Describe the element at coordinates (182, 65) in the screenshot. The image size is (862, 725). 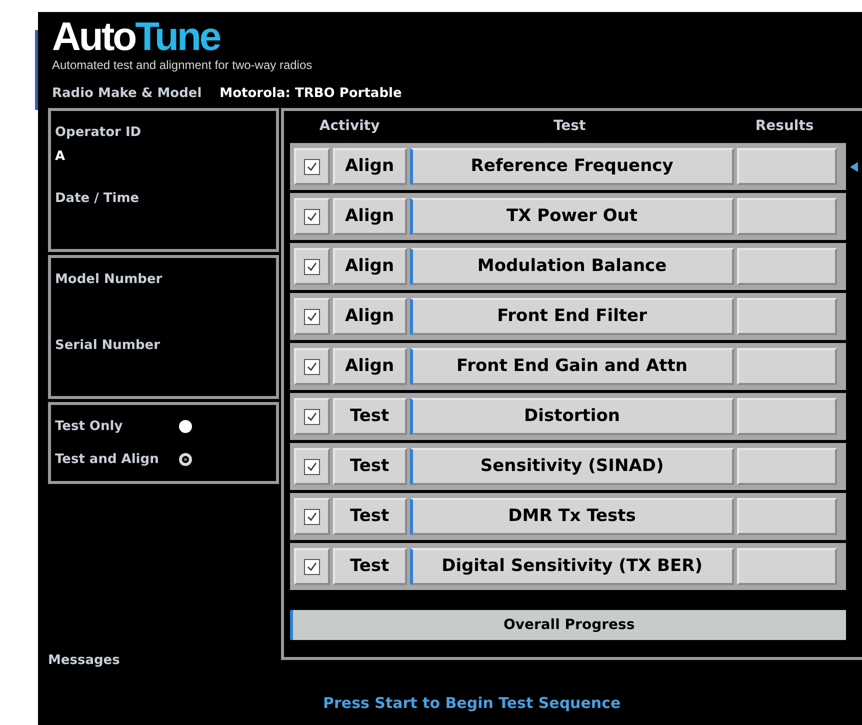
I see `tagline: Automated test and alignment for two-way radios` at that location.